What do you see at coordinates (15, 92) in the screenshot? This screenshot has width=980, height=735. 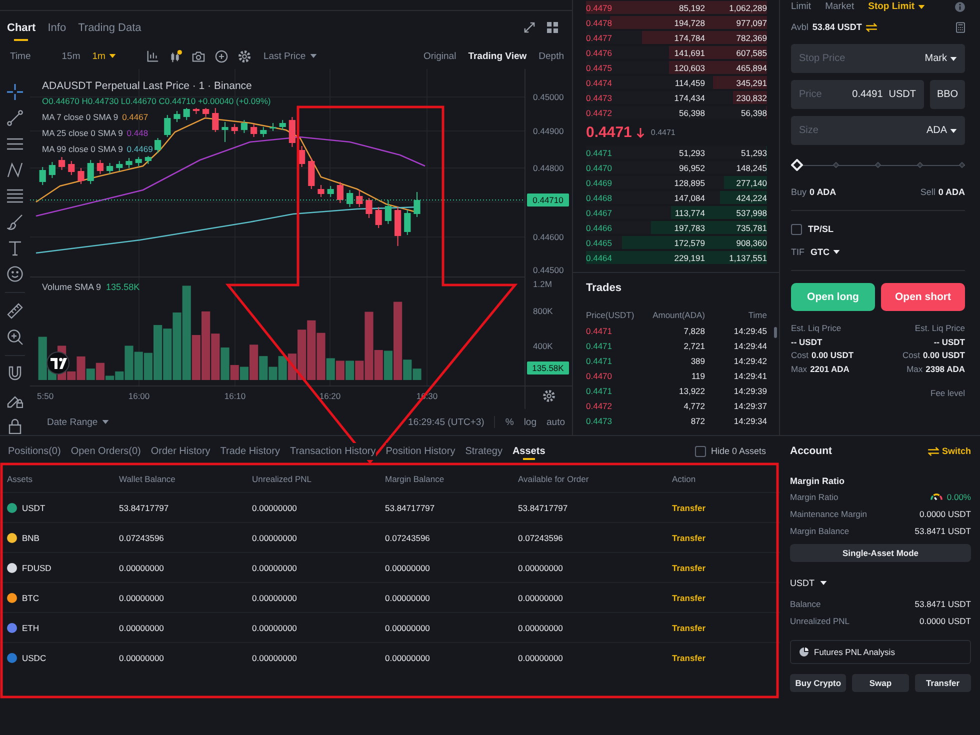 I see `crosshair-icon` at bounding box center [15, 92].